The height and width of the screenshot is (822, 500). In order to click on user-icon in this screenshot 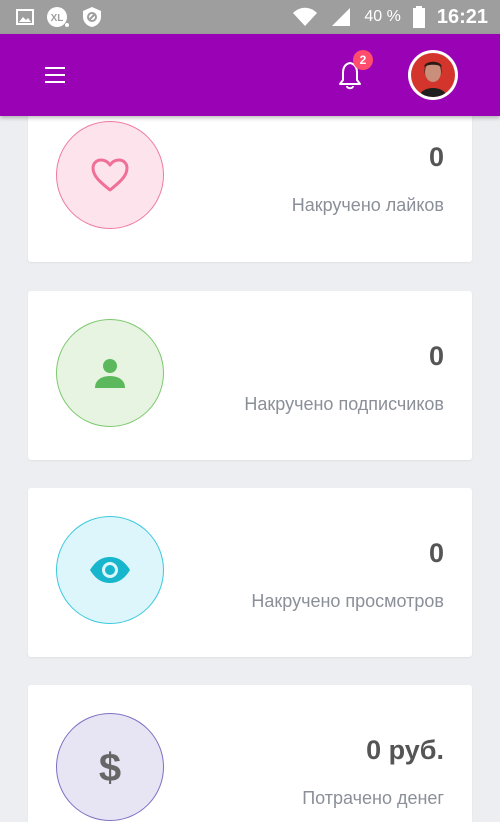, I will do `click(110, 373)`.